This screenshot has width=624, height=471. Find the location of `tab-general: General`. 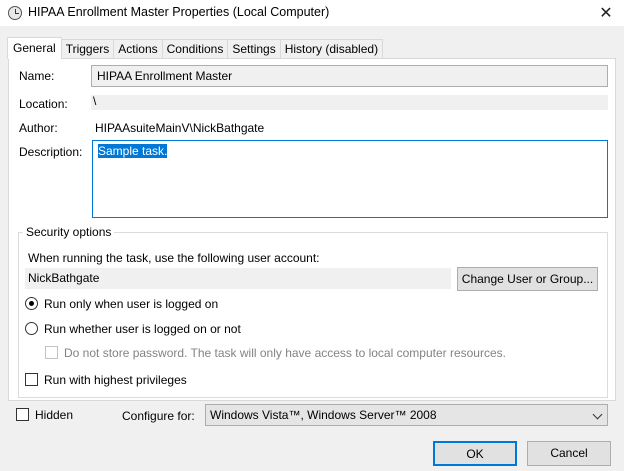

tab-general: General is located at coordinates (34, 48).